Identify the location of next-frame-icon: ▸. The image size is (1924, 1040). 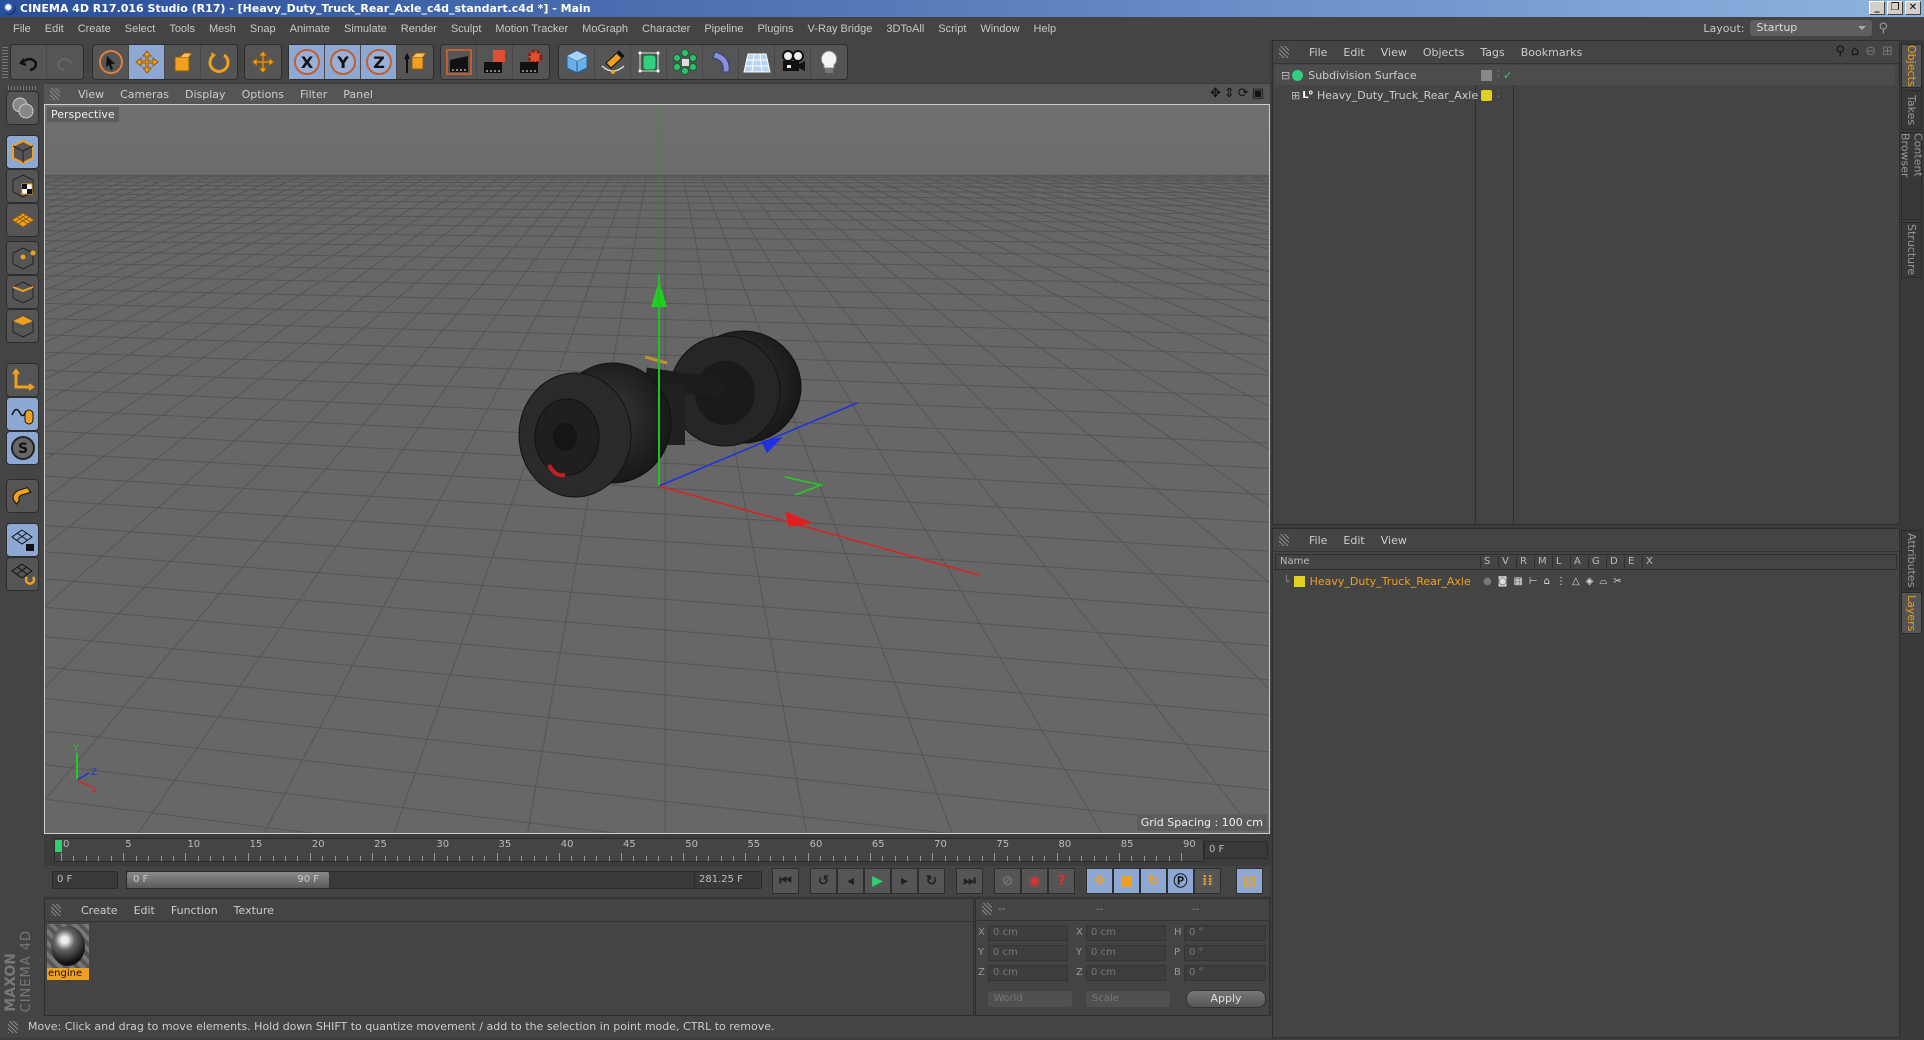
(904, 881).